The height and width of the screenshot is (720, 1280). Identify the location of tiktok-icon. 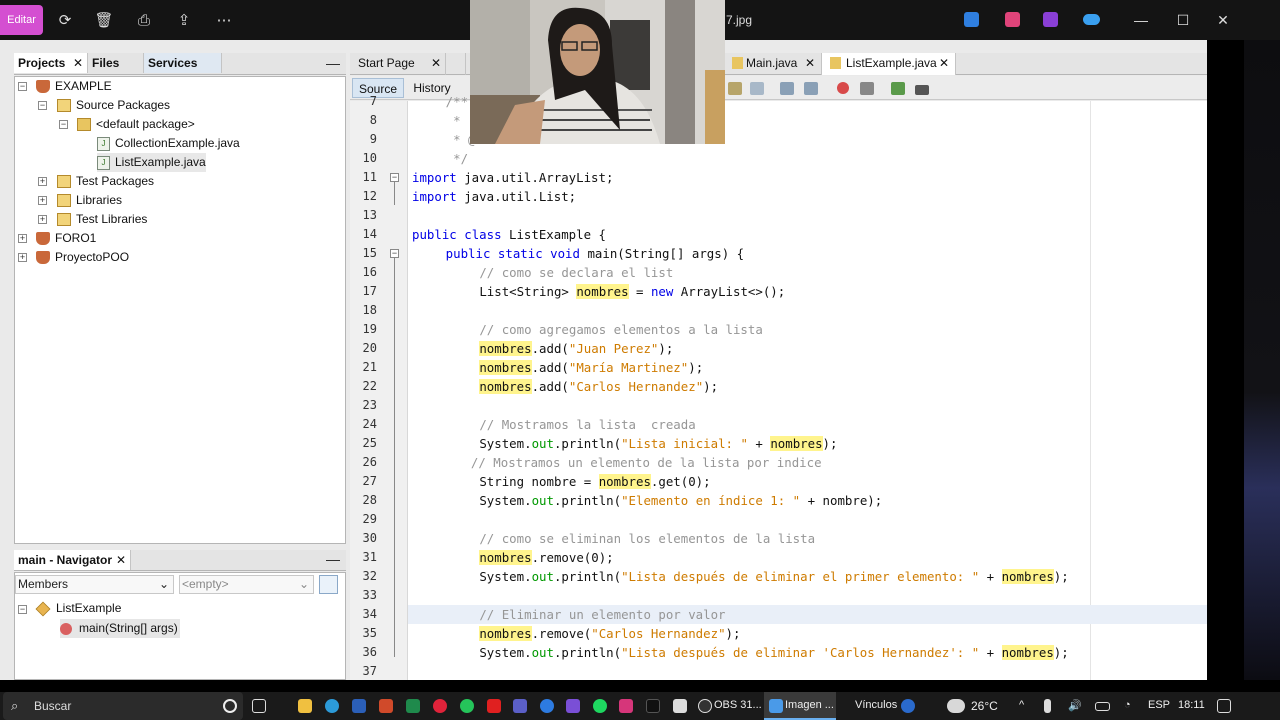
(653, 706).